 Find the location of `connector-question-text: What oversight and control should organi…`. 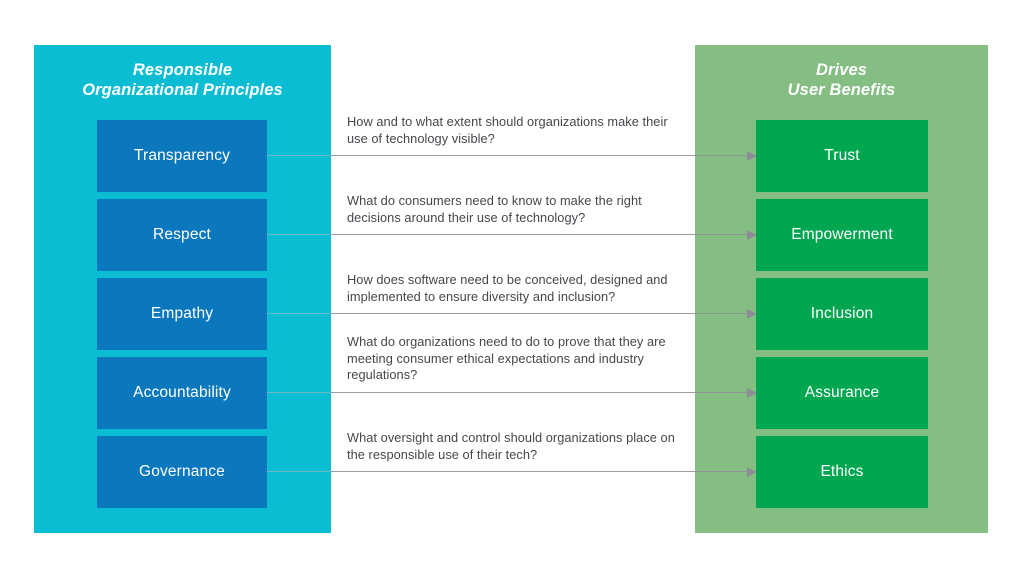

connector-question-text: What oversight and control should organi… is located at coordinates (511, 446).